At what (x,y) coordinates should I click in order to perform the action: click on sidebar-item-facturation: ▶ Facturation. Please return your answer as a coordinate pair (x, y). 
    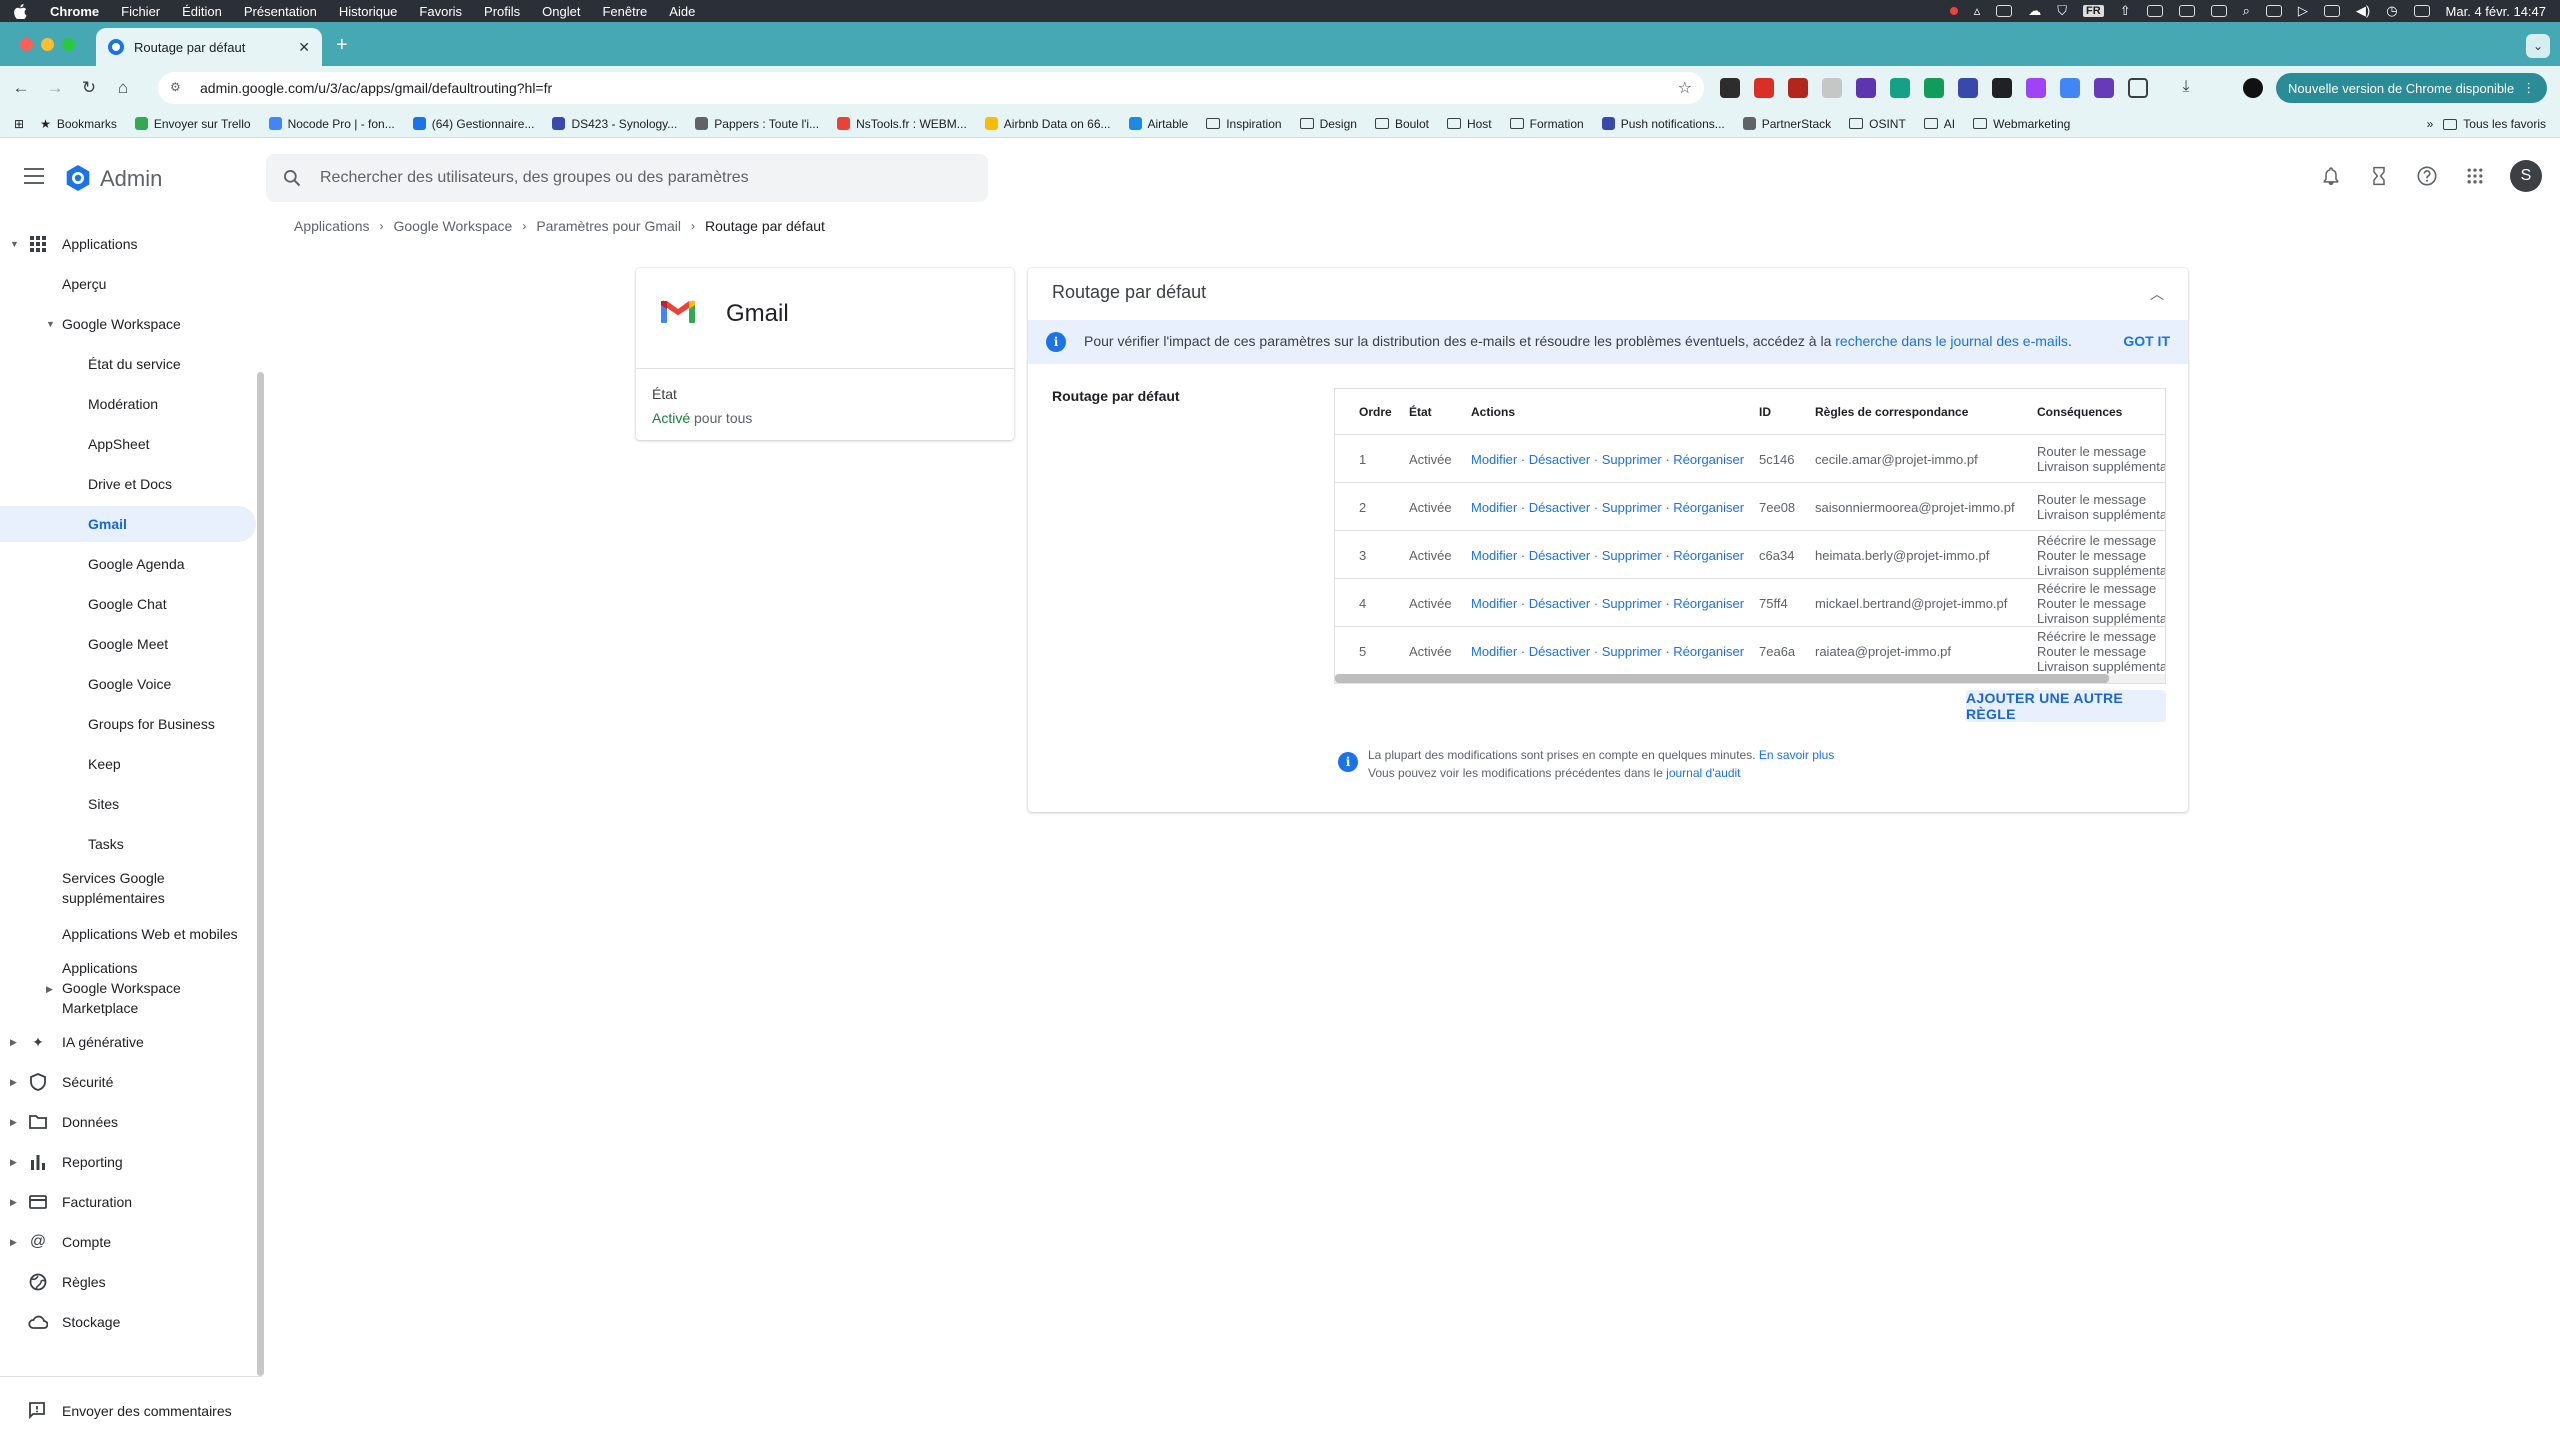
    Looking at the image, I should click on (128, 1202).